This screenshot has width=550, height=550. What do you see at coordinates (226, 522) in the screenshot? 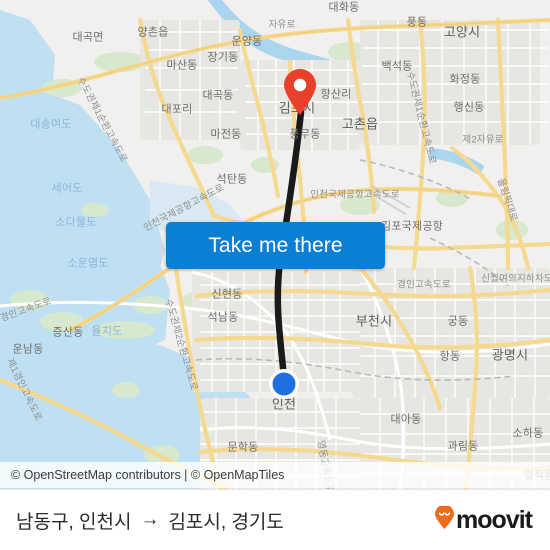
I see `trip-destination: 김포시, 경기도` at bounding box center [226, 522].